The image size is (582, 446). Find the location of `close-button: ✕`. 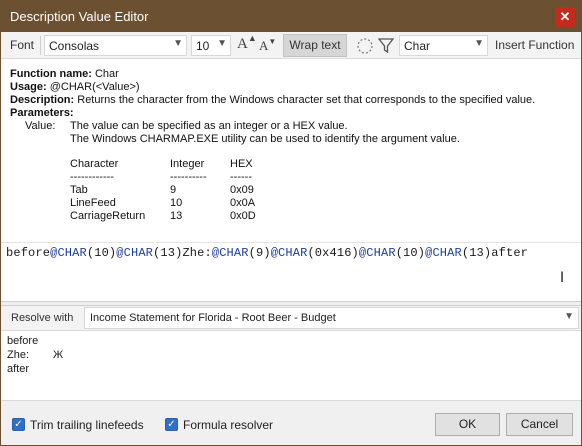

close-button: ✕ is located at coordinates (565, 17).